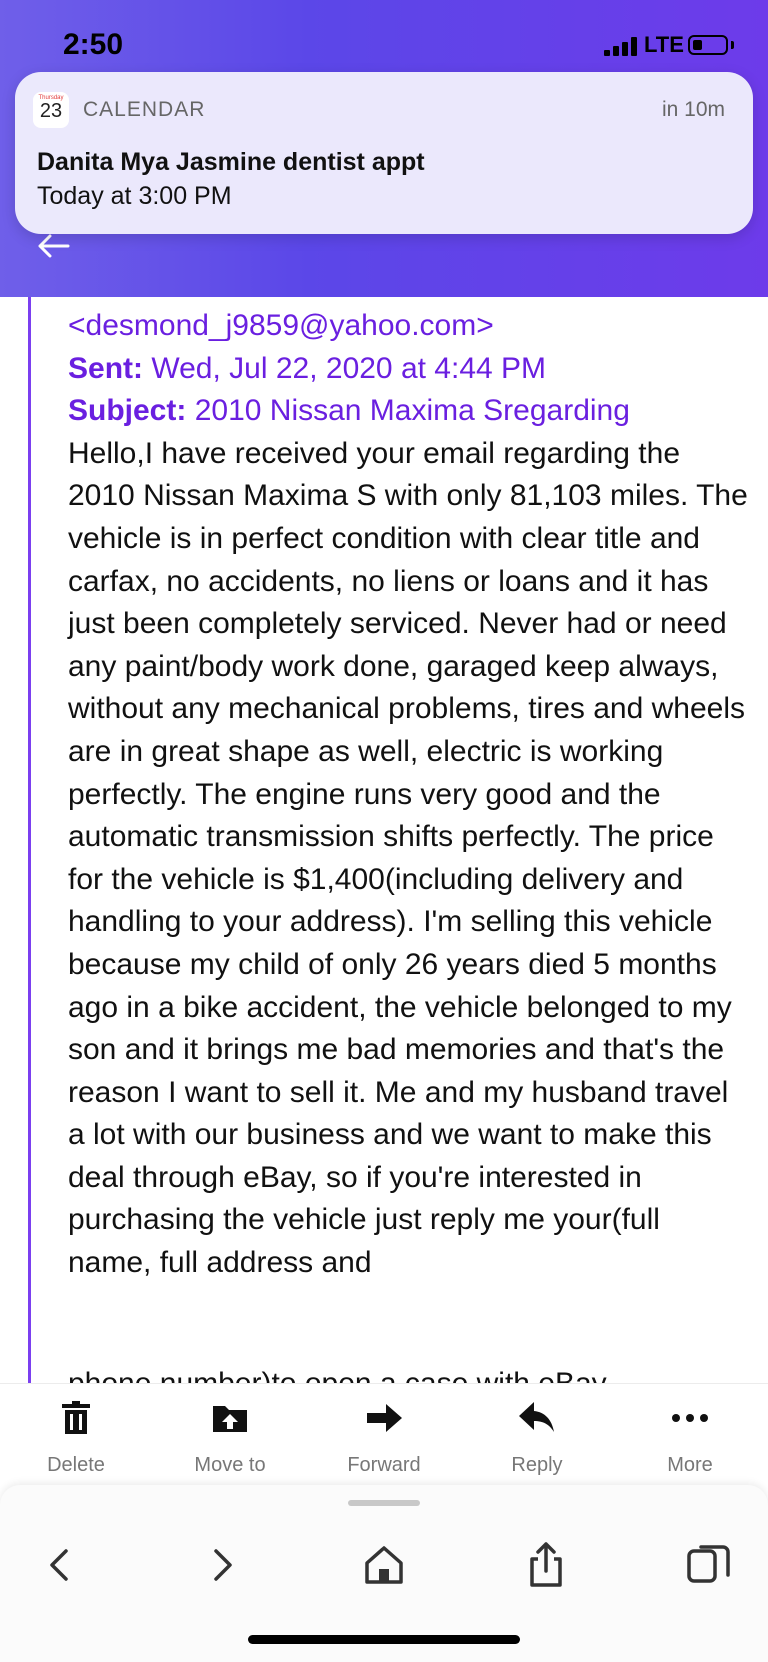 This screenshot has width=768, height=1662. I want to click on subject-line: Subject: 2010 Nissan Maxima Sregarding, so click(408, 411).